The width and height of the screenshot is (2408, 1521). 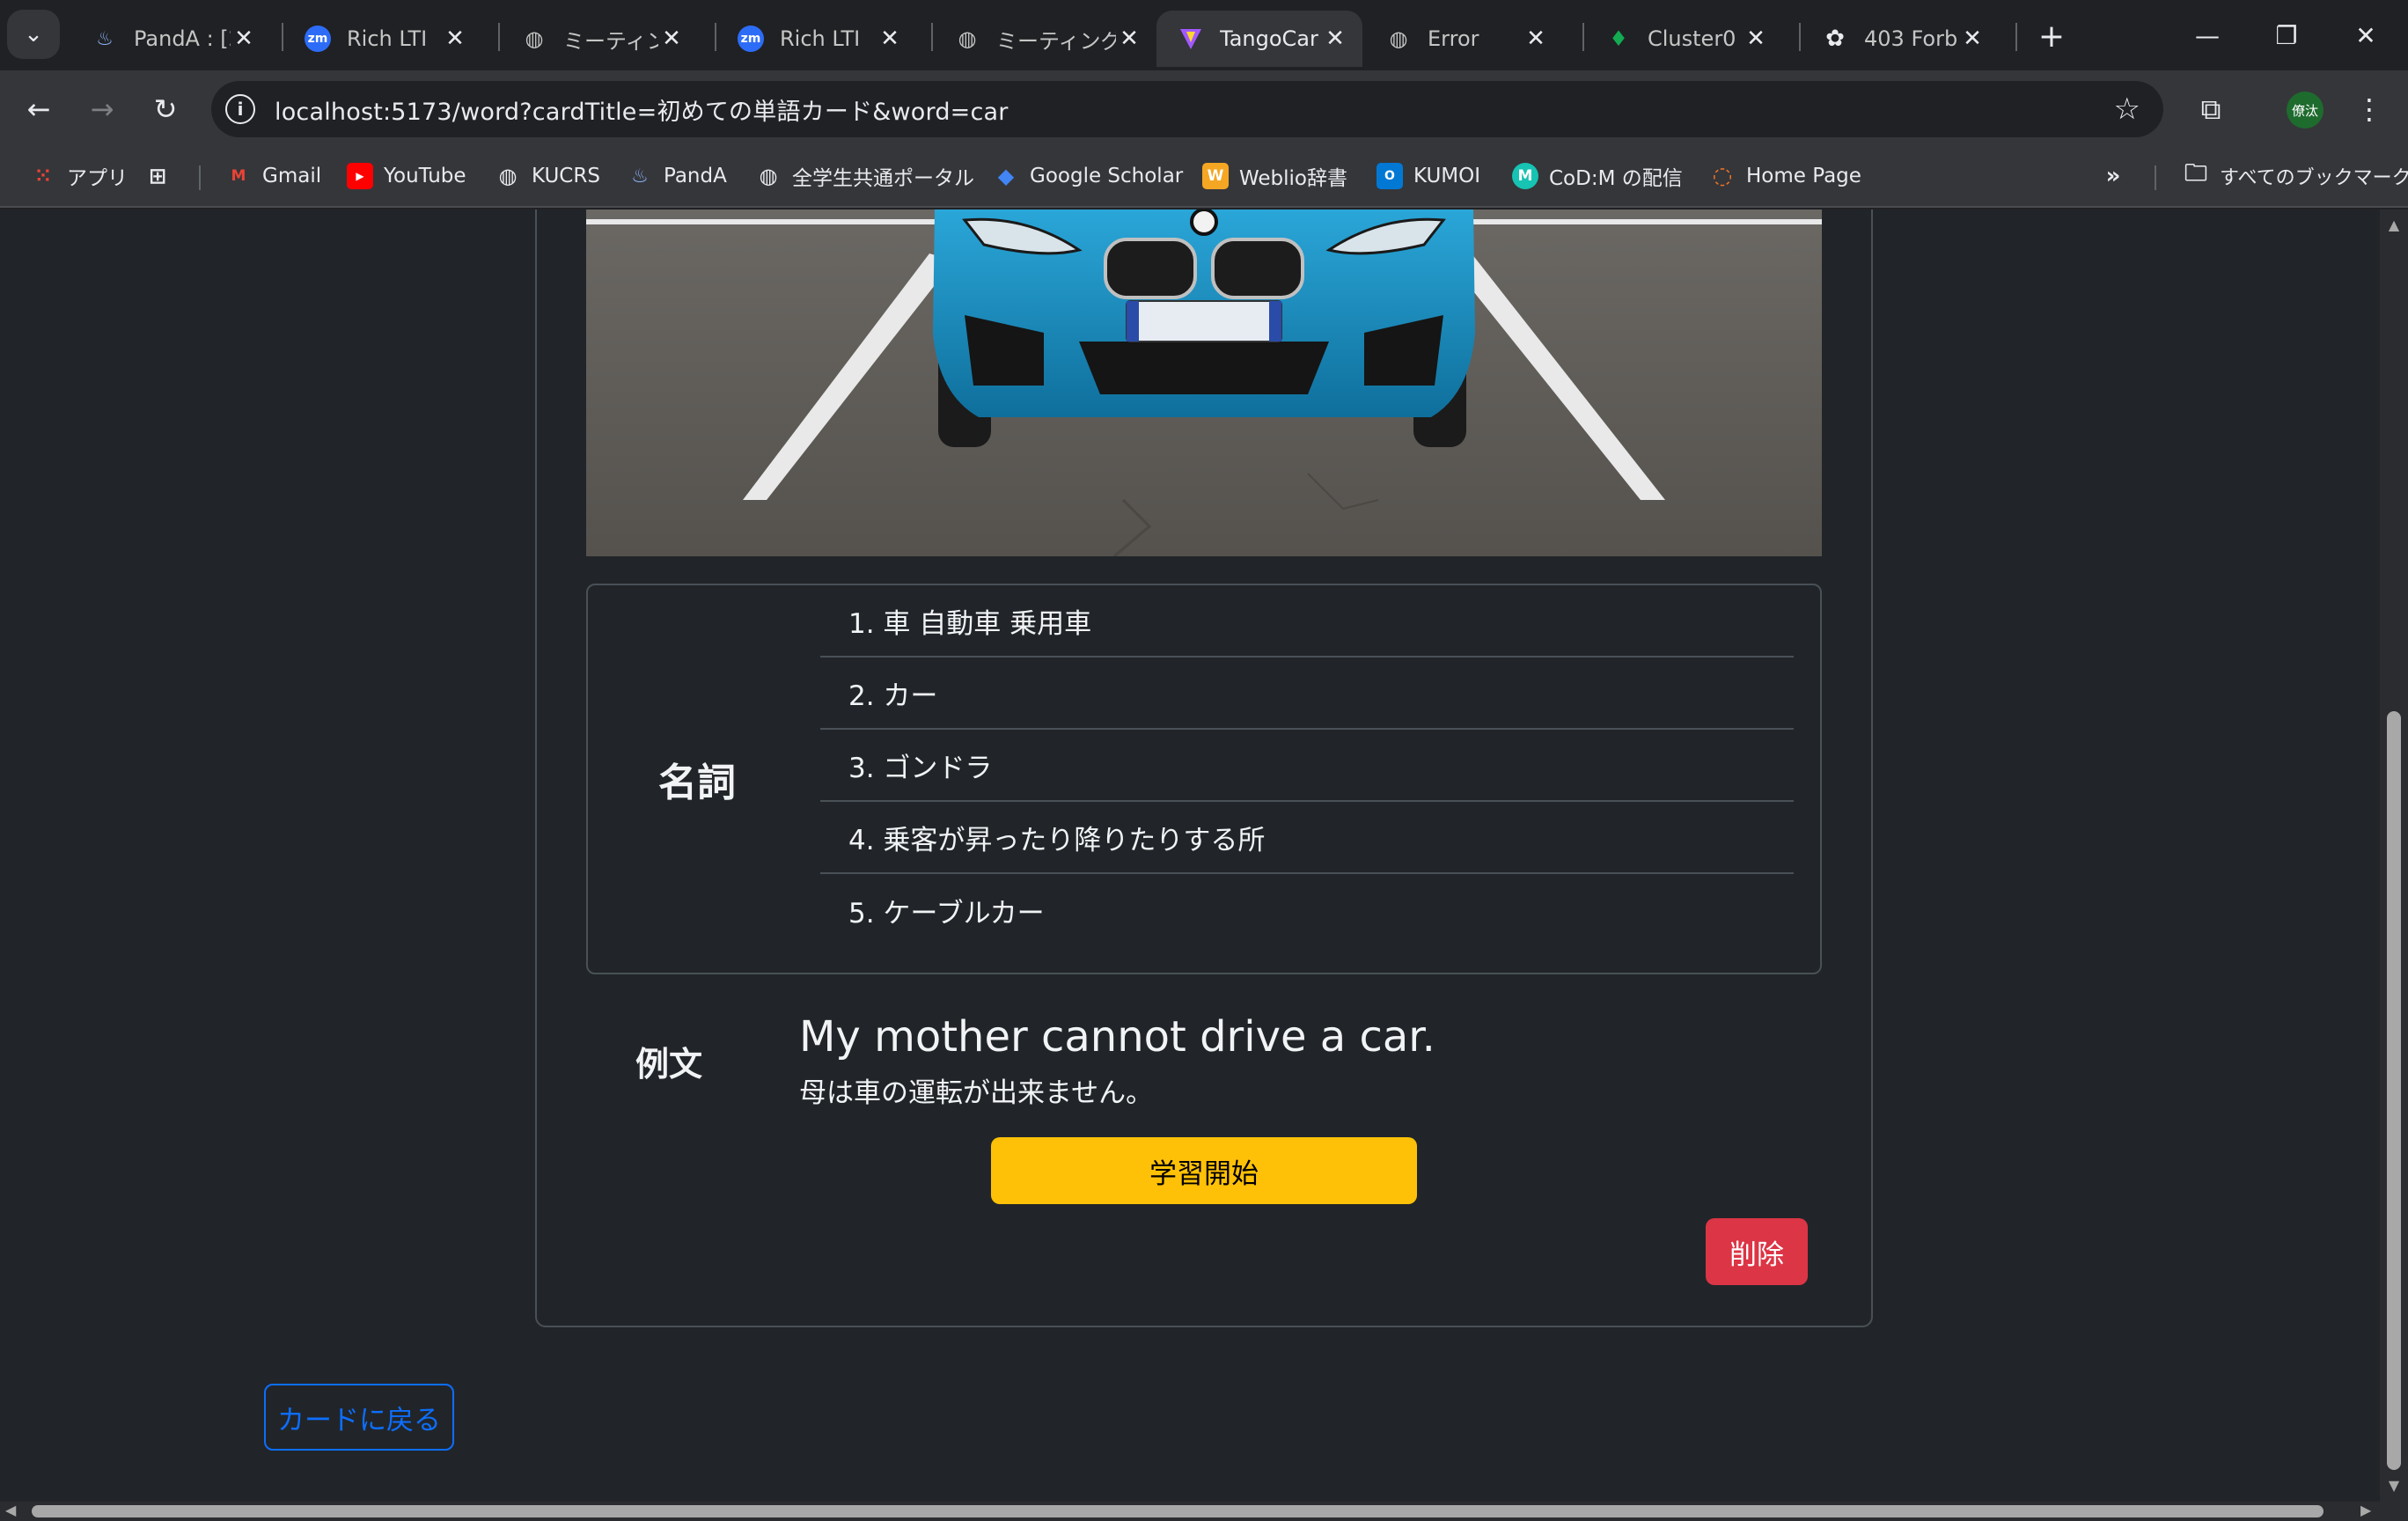 I want to click on back-button: ←, so click(x=38, y=109).